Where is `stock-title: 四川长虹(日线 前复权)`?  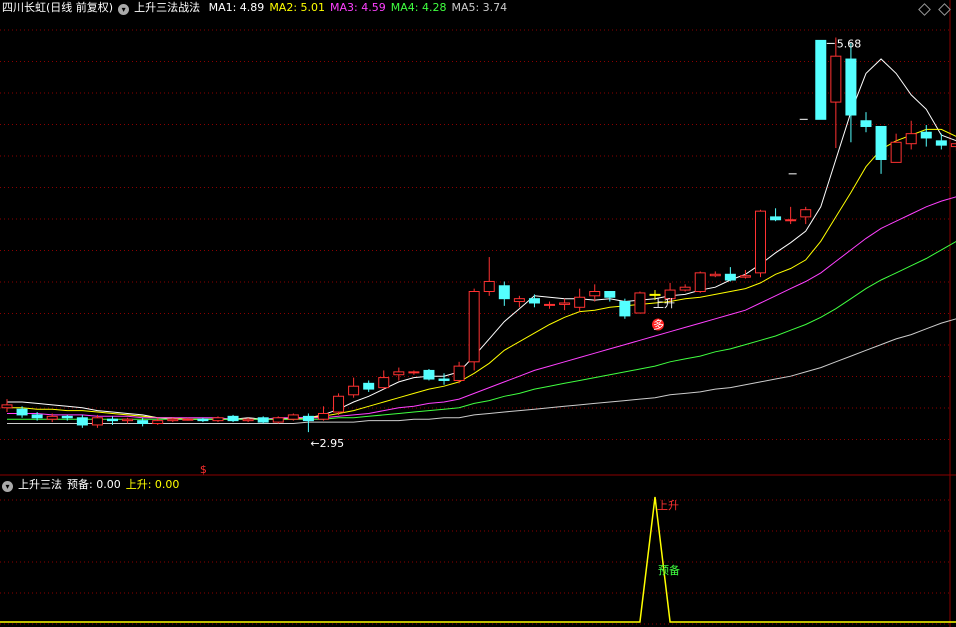
stock-title: 四川长虹(日线 前复权) is located at coordinates (58, 7).